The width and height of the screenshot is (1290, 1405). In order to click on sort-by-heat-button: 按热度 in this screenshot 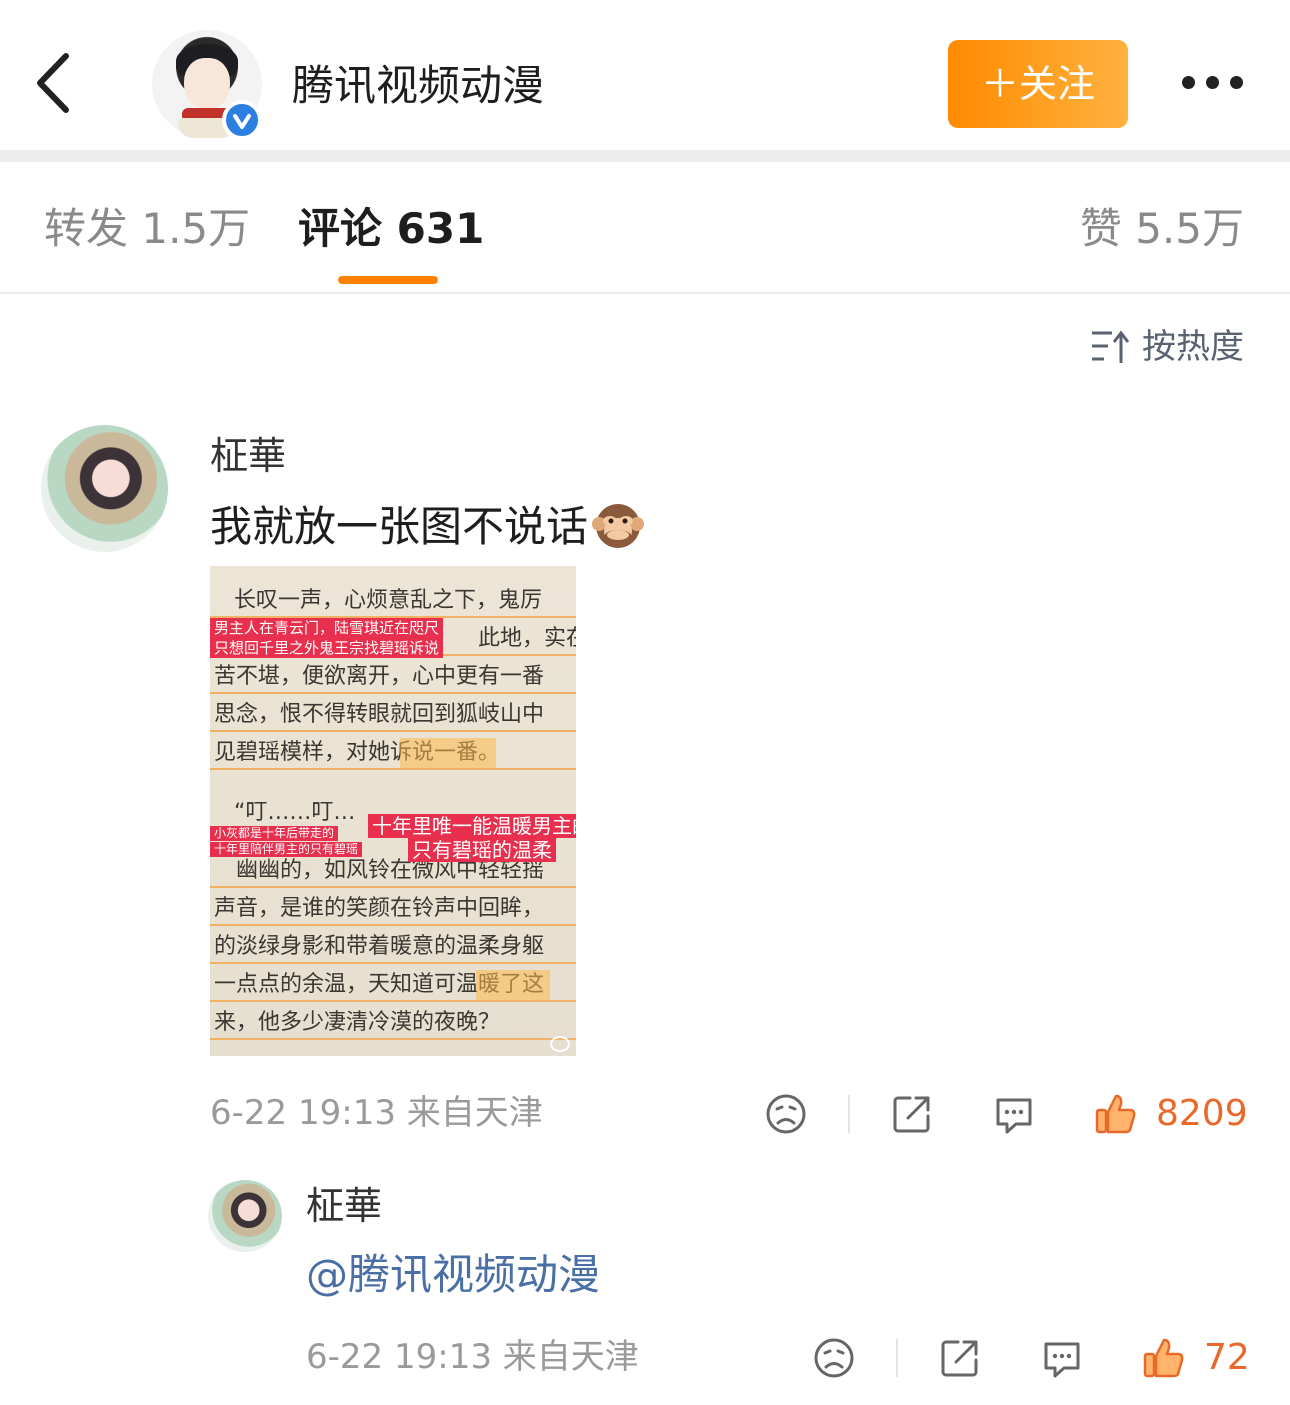, I will do `click(1167, 347)`.